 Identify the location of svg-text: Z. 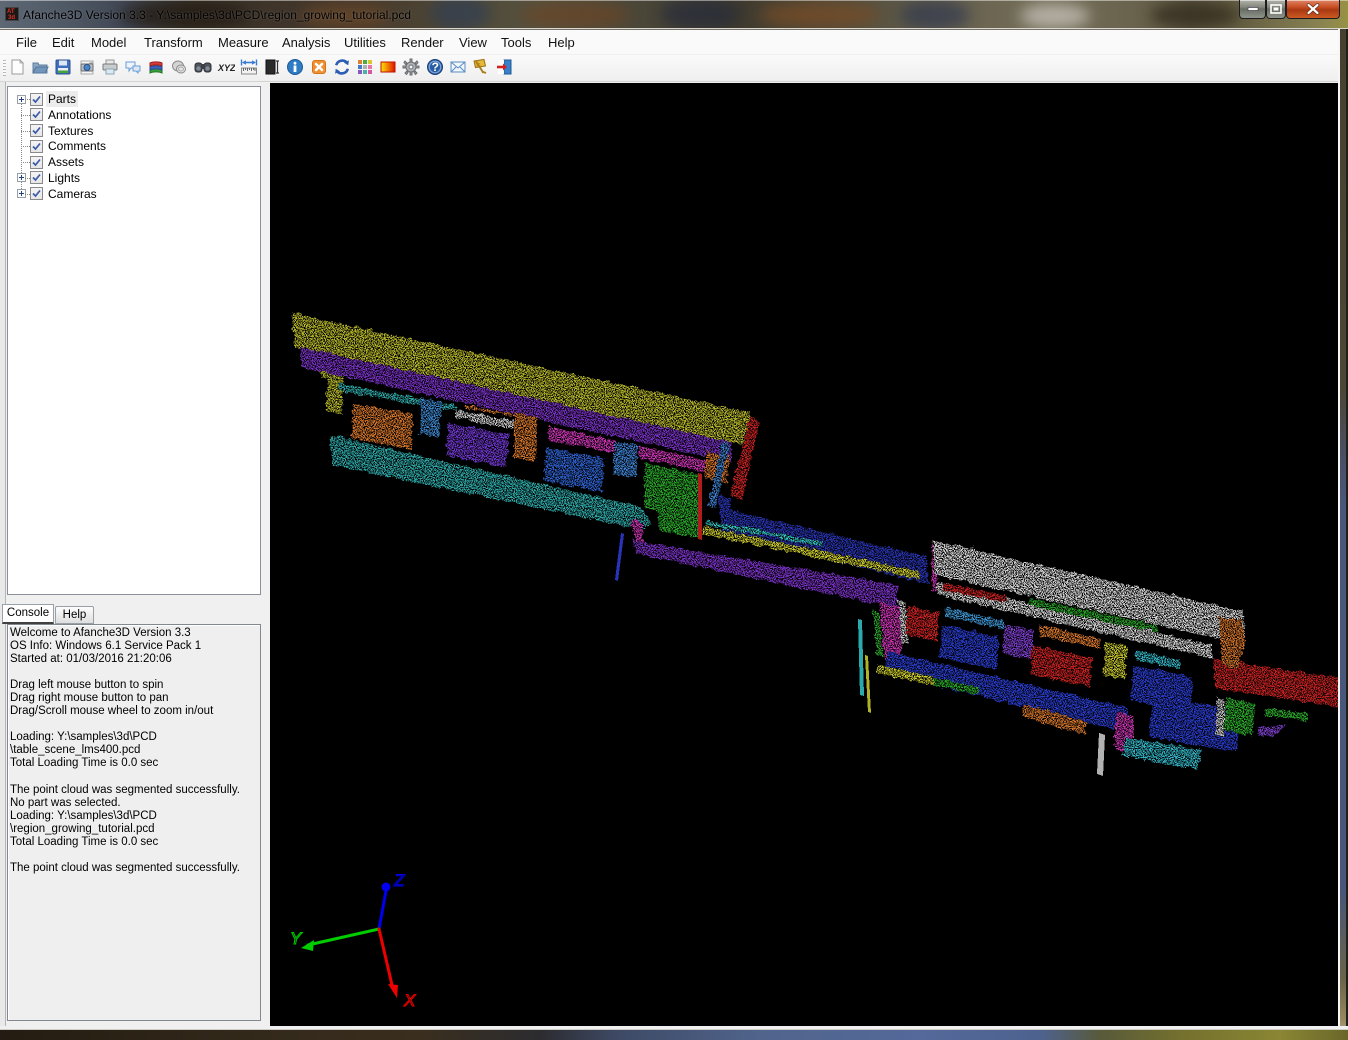
(399, 880).